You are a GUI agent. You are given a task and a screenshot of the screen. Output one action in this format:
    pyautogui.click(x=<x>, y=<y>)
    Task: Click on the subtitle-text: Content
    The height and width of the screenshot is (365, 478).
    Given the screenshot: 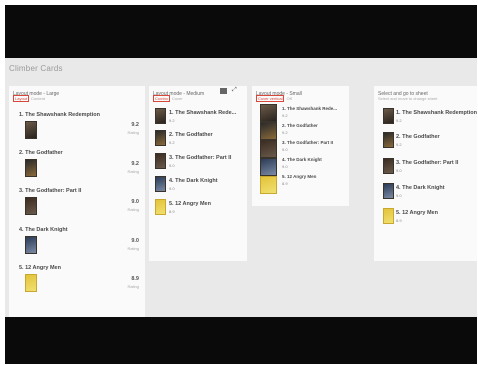 What is the action you would take?
    pyautogui.click(x=38, y=98)
    